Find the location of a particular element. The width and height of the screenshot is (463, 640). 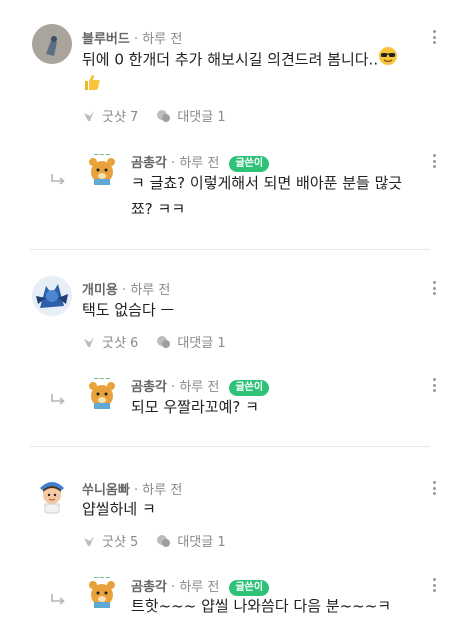

reply-text: ㅋ 글쵸? 이렇게해서 되면 배아푼 분들 많긋 is located at coordinates (267, 183).